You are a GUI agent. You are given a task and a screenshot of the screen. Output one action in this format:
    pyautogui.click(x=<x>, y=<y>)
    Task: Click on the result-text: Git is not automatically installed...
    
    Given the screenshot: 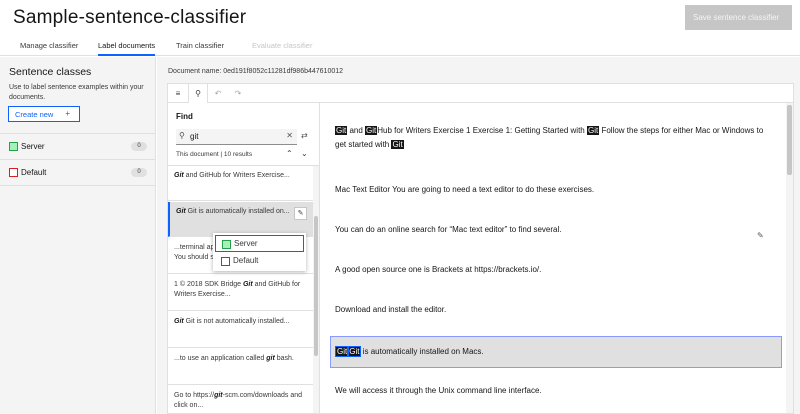 What is the action you would take?
    pyautogui.click(x=236, y=321)
    